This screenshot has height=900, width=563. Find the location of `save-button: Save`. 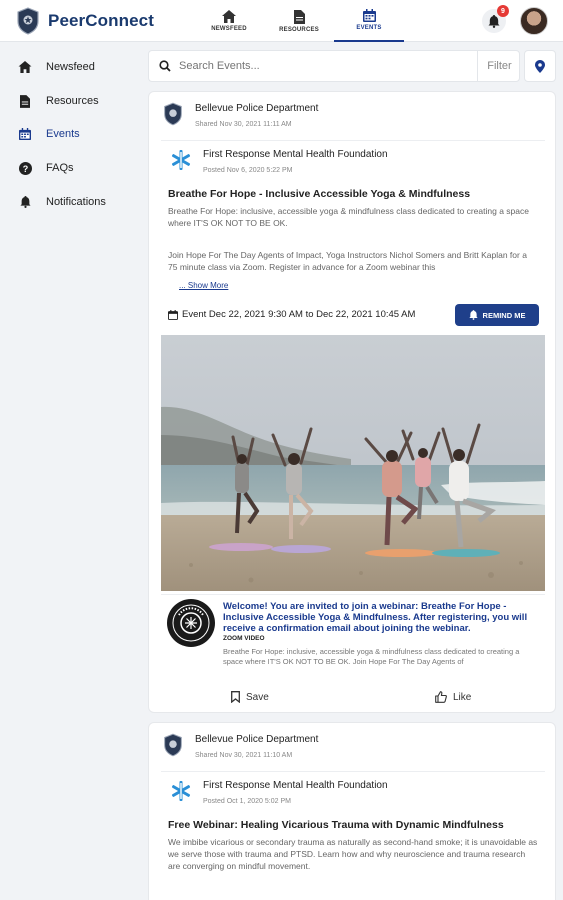

save-button: Save is located at coordinates (250, 697).